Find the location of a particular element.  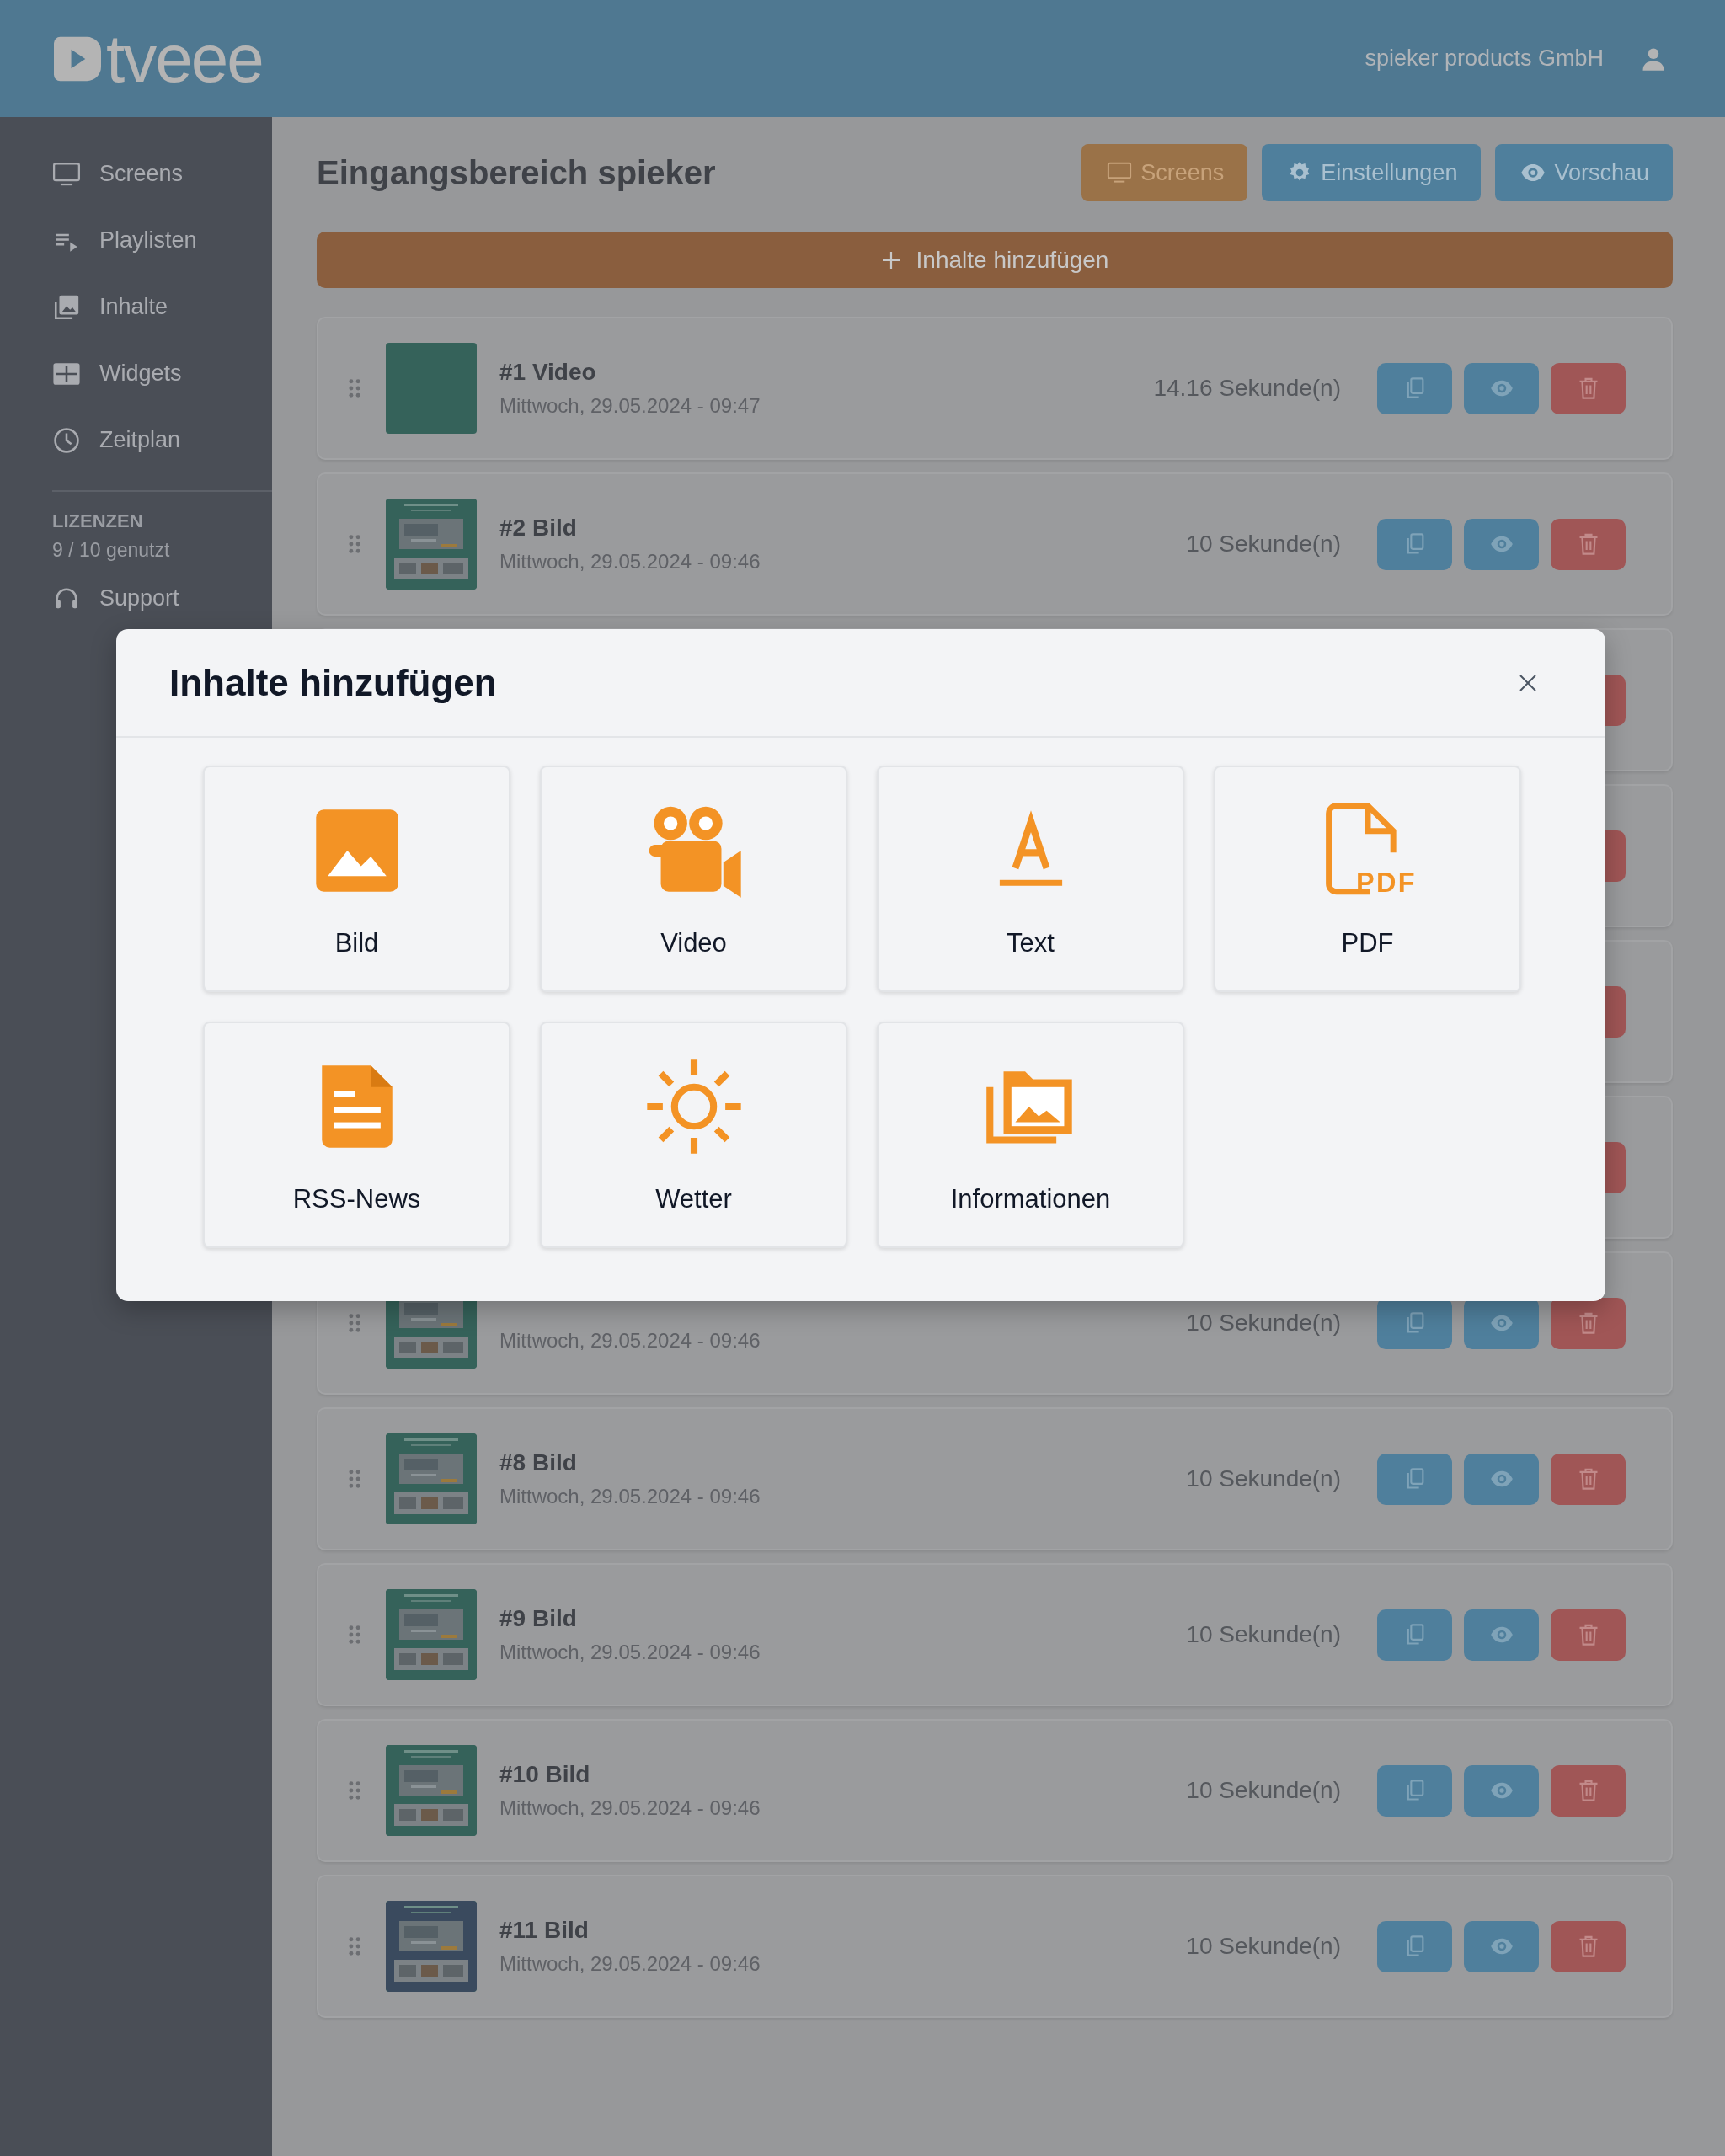

content-type-tile: Bild is located at coordinates (356, 879).